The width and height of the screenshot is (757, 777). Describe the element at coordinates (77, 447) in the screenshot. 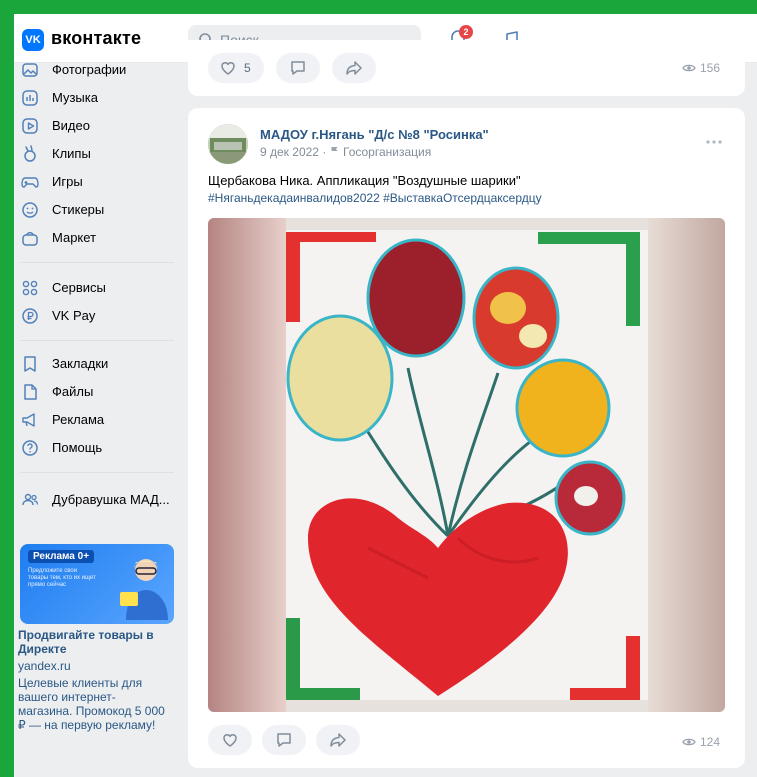

I see `sidebar-item-label: Помощь` at that location.